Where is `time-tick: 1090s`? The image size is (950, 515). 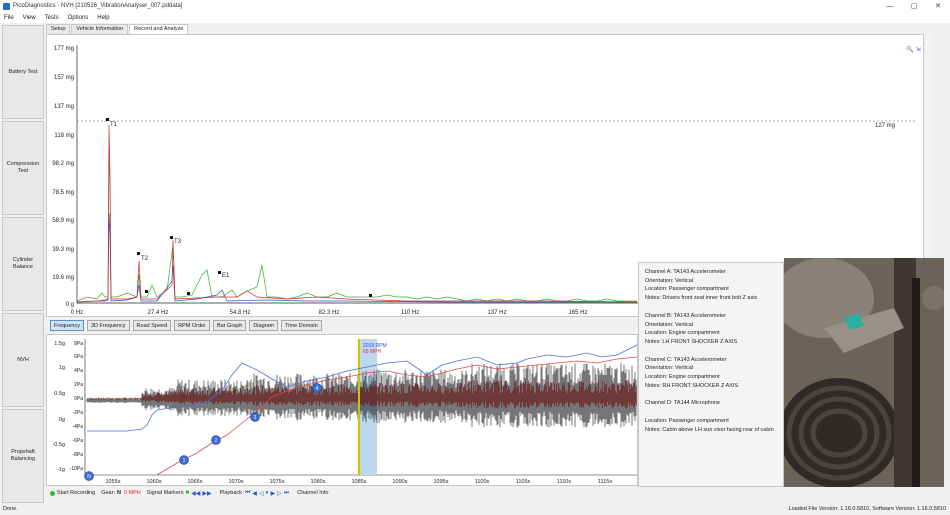 time-tick: 1090s is located at coordinates (400, 482).